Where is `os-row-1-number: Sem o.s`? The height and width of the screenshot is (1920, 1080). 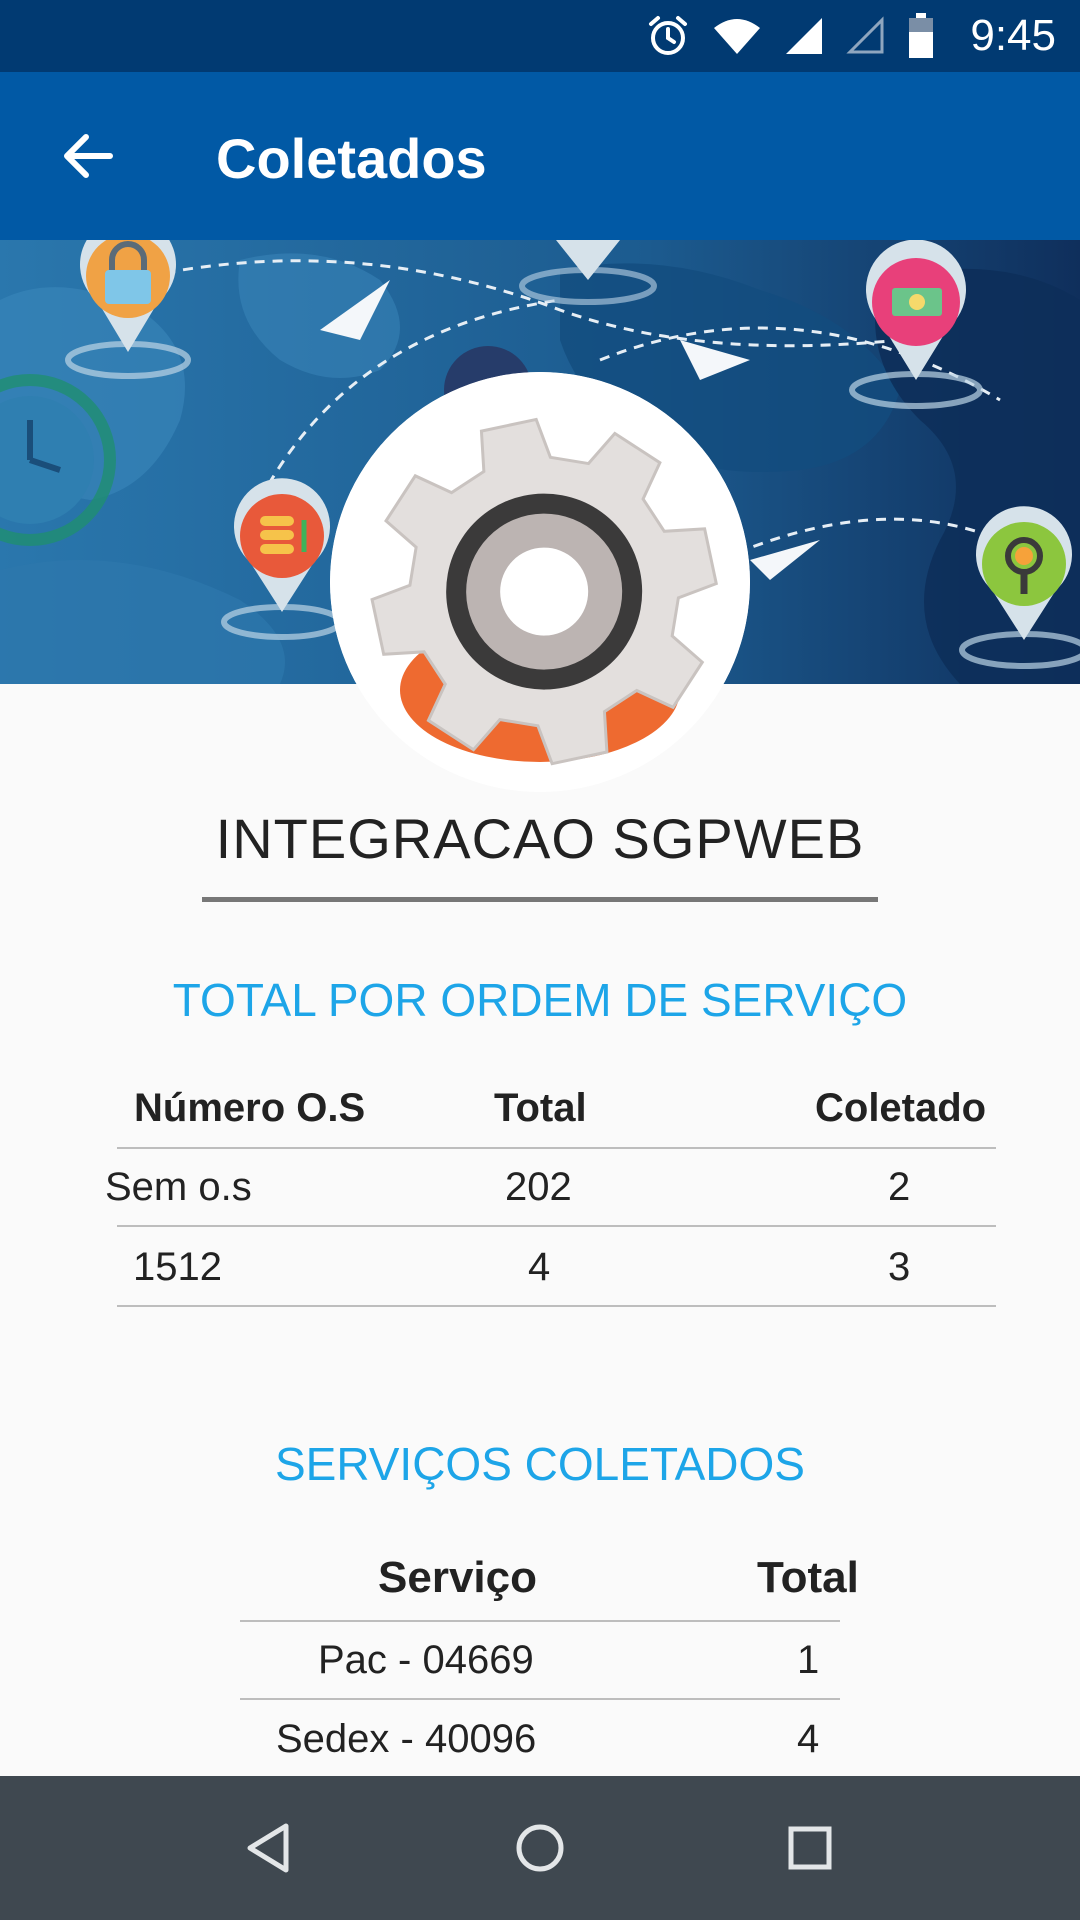 os-row-1-number: Sem o.s is located at coordinates (178, 1187).